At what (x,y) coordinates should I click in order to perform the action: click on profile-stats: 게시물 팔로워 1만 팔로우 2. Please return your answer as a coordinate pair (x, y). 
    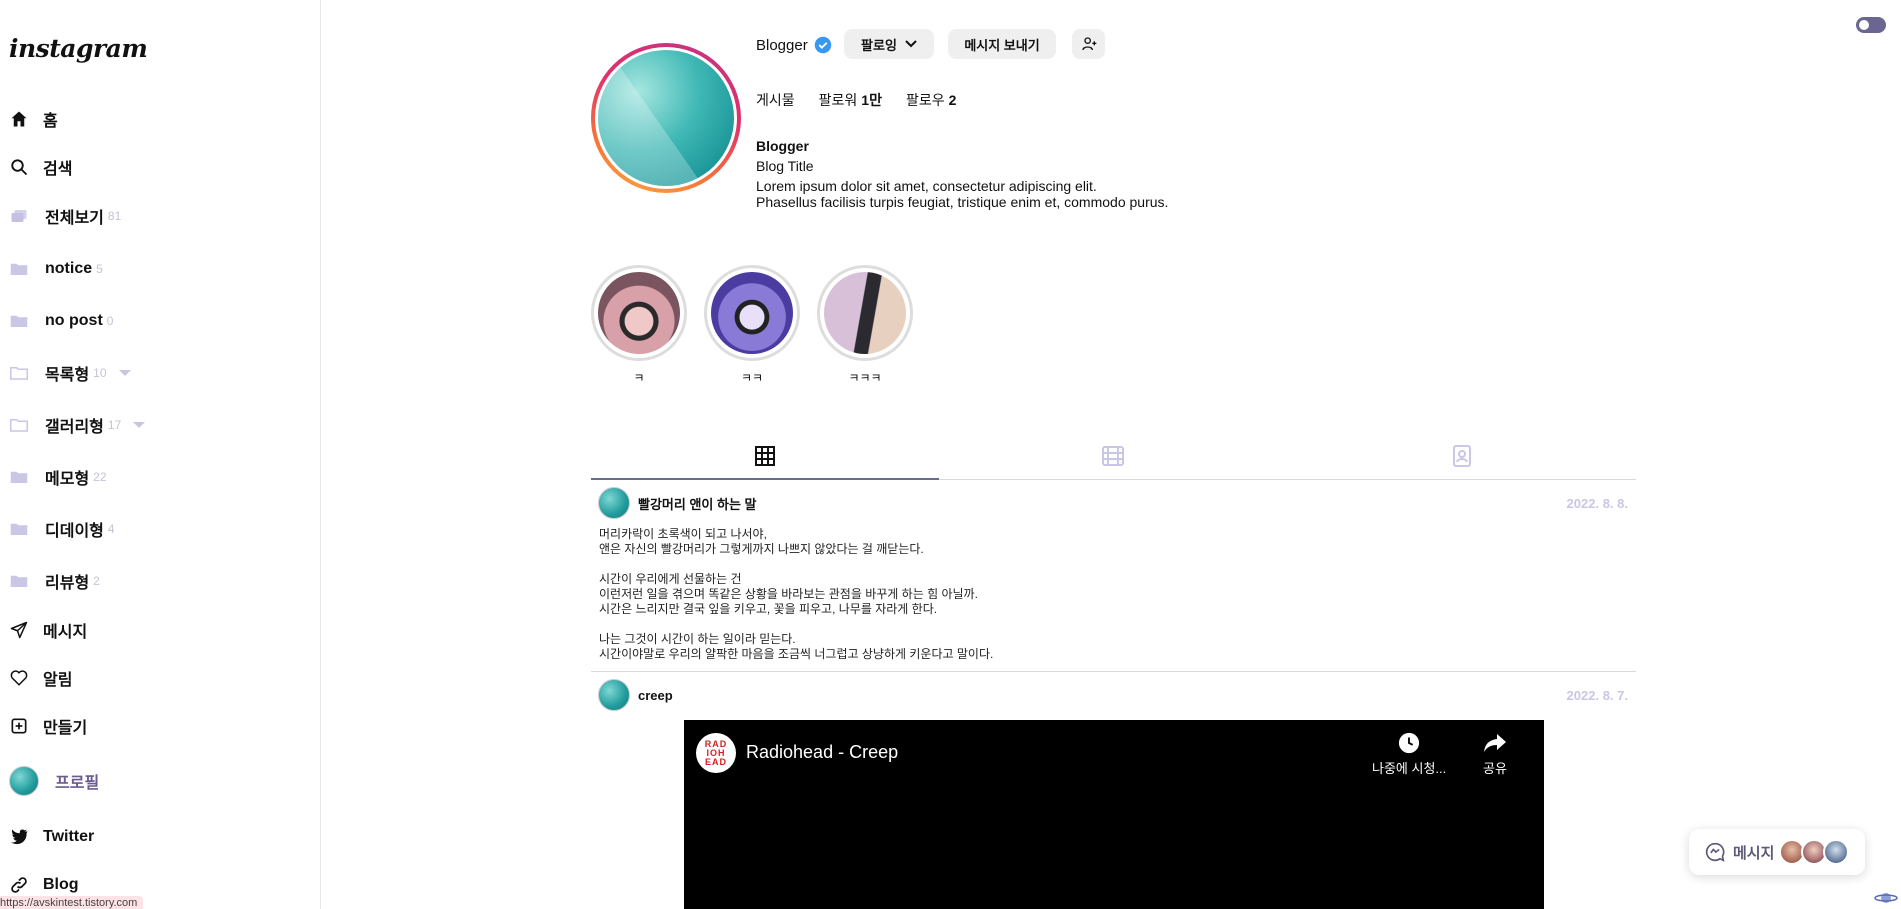
    Looking at the image, I should click on (856, 100).